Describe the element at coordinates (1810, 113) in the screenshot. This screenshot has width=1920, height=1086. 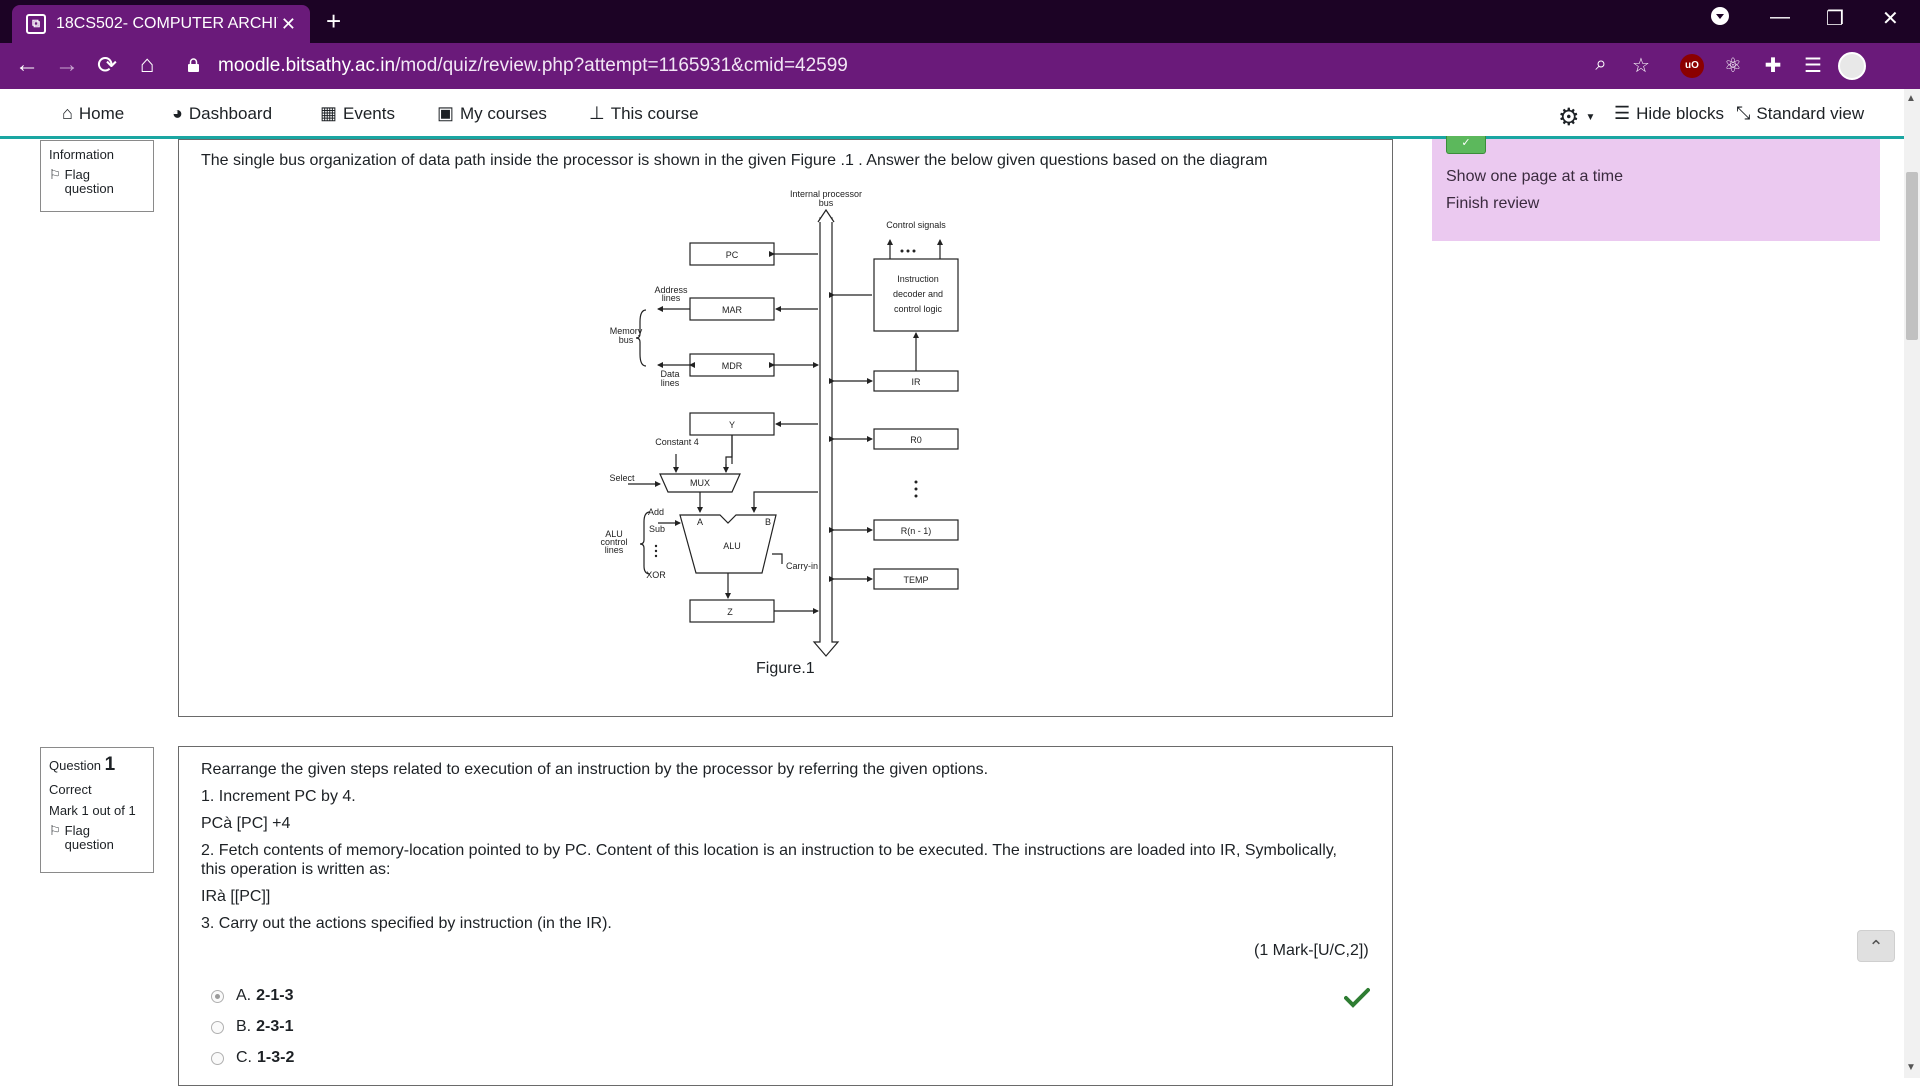
I see `standard-view-label: Standard view` at that location.